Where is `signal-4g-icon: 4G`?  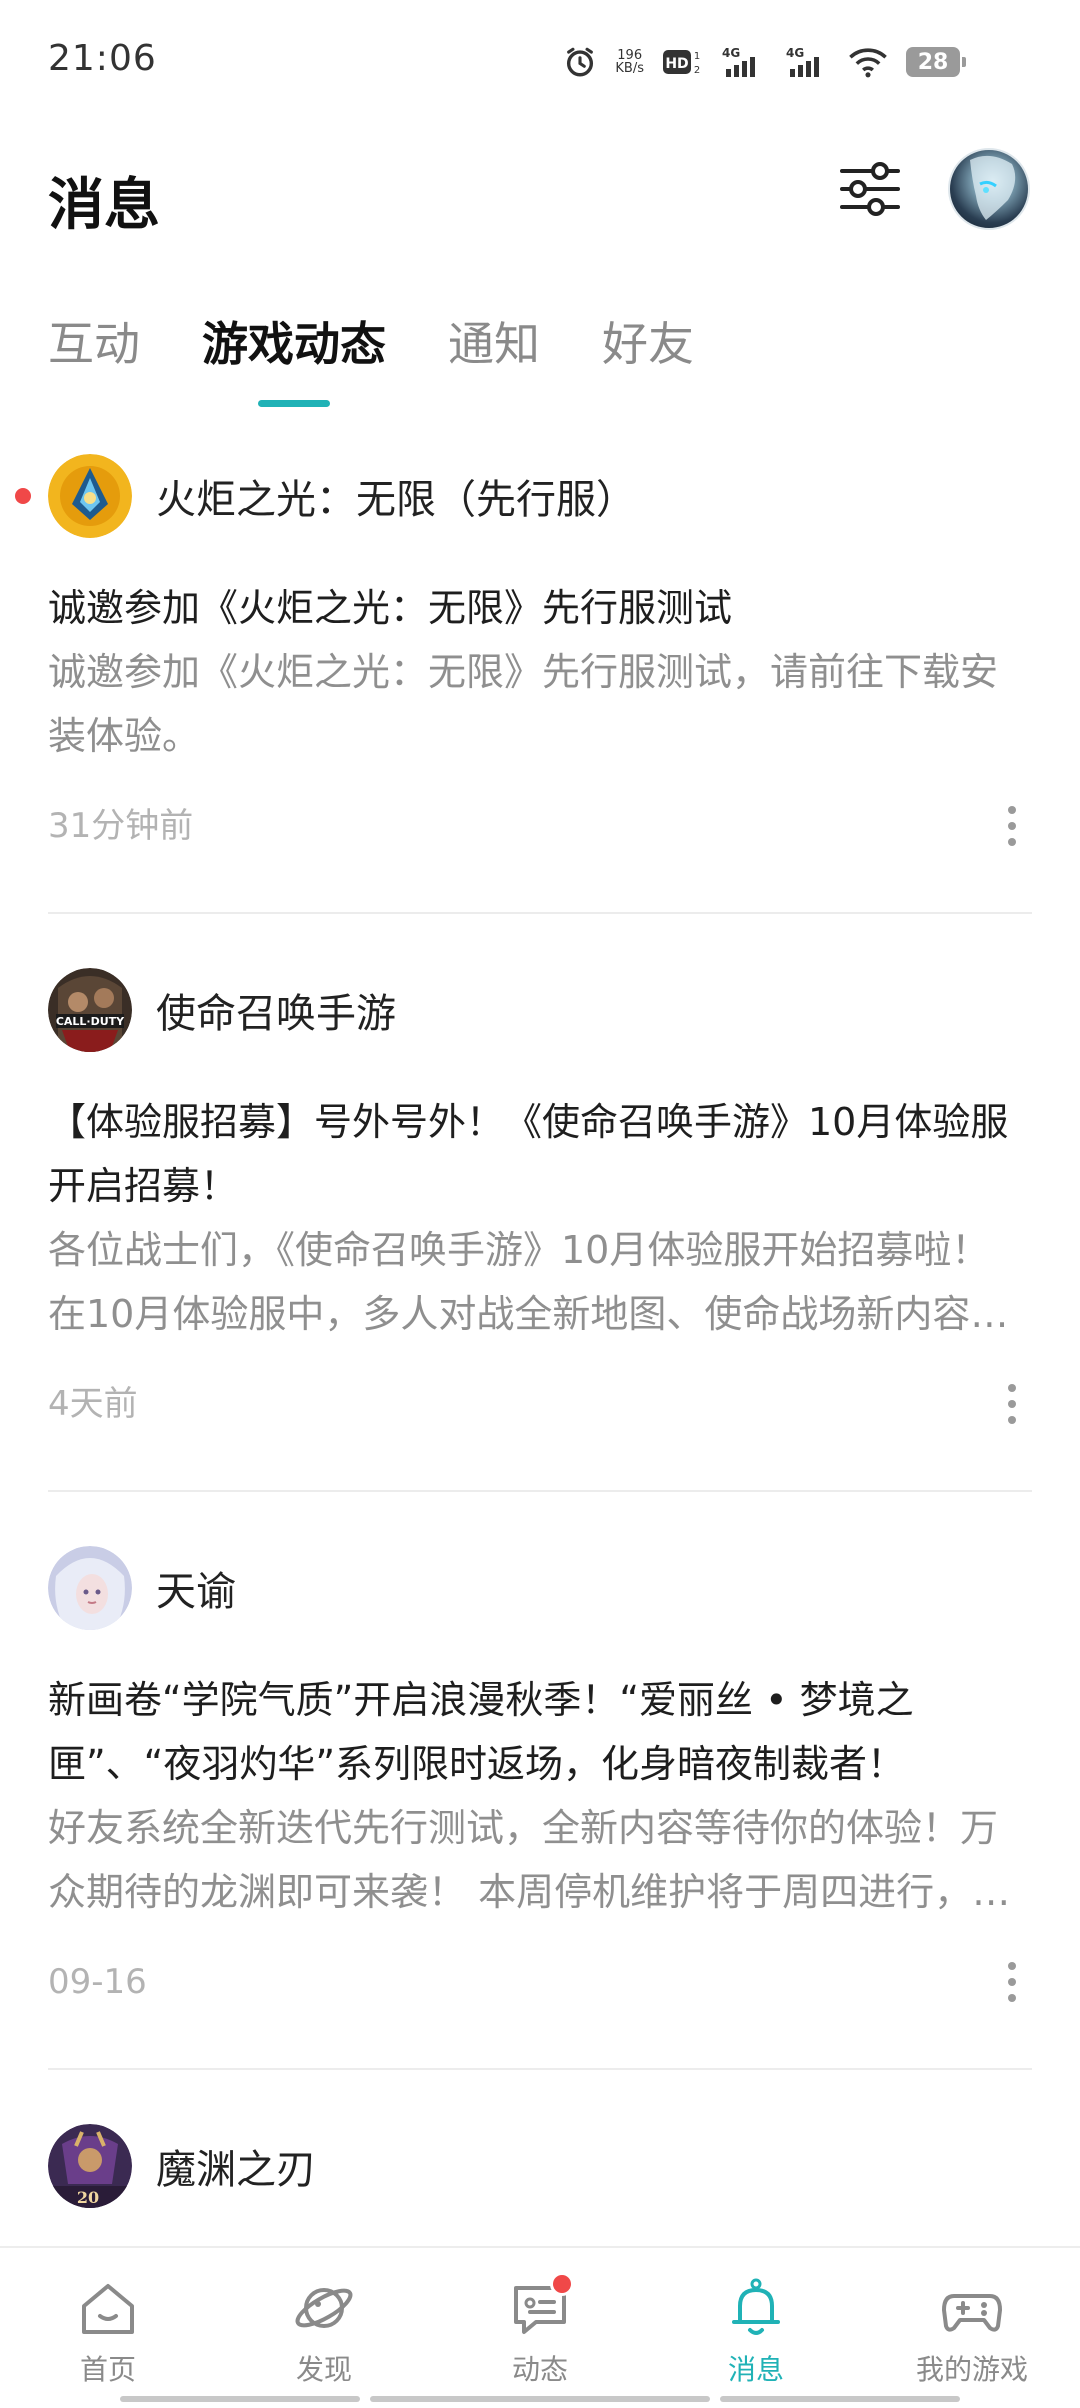 signal-4g-icon: 4G is located at coordinates (743, 62).